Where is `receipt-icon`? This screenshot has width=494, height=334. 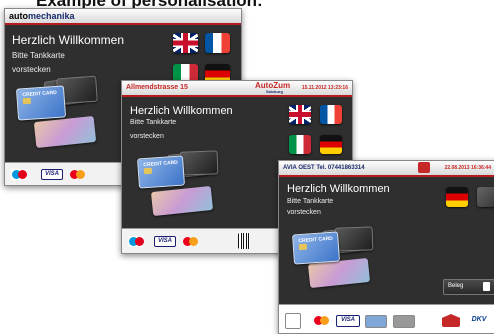
receipt-icon is located at coordinates (486, 286).